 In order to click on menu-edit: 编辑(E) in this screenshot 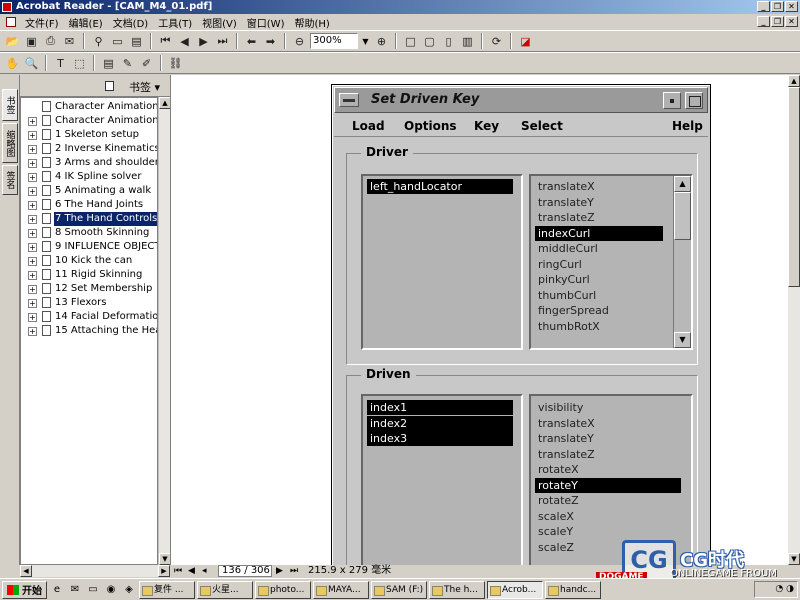, I will do `click(86, 22)`.